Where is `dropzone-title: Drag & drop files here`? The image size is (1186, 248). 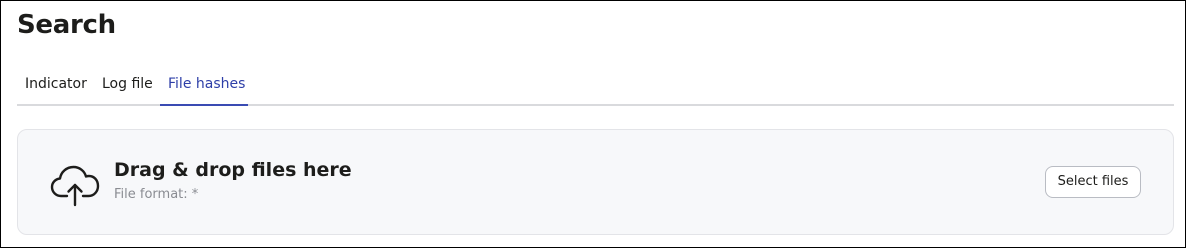
dropzone-title: Drag & drop files here is located at coordinates (233, 170).